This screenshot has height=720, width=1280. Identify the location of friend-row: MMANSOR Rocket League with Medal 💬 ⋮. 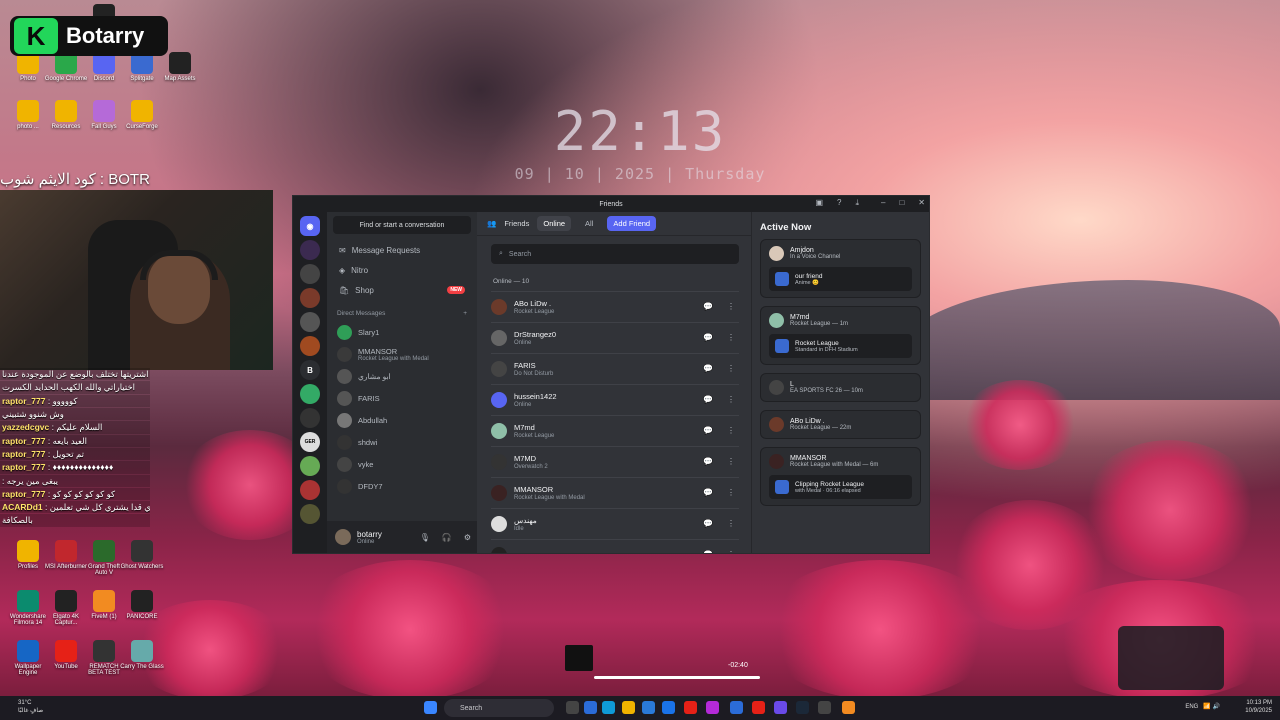
(615, 492).